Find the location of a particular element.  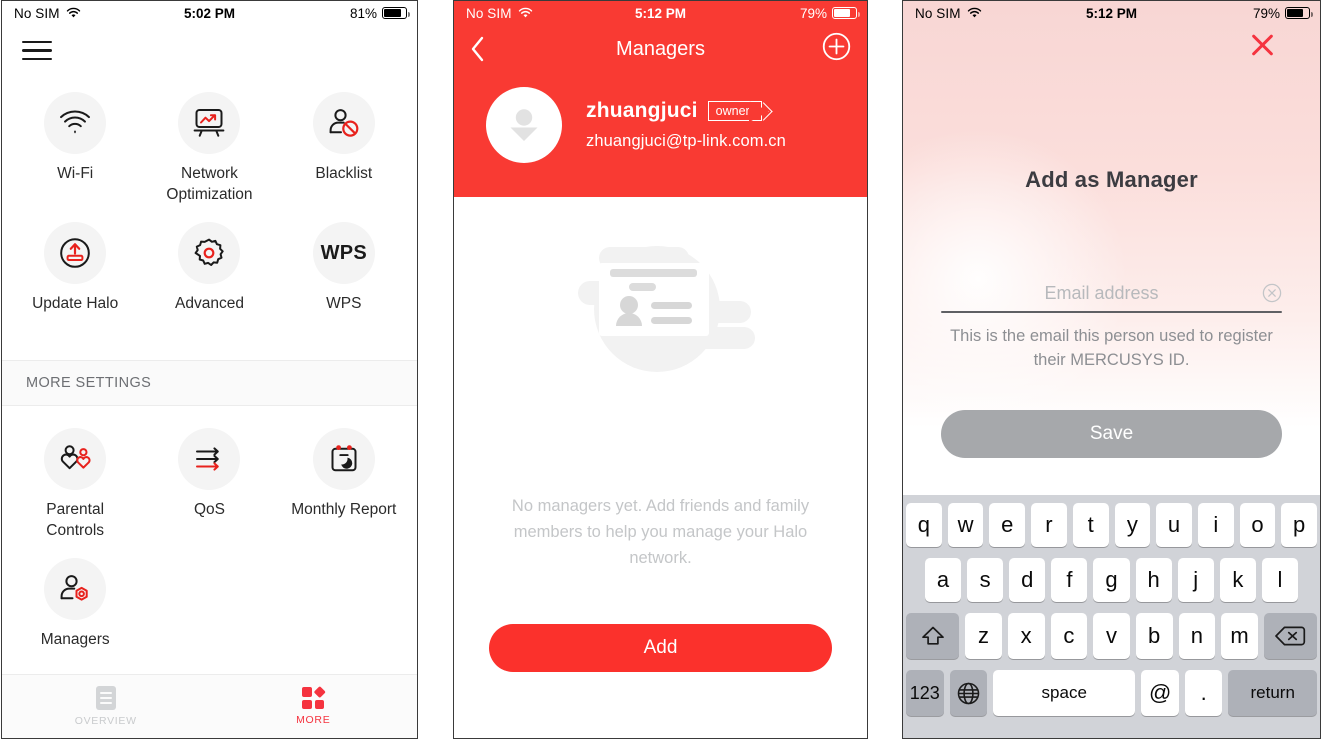

close-x-icon is located at coordinates (1262, 45).